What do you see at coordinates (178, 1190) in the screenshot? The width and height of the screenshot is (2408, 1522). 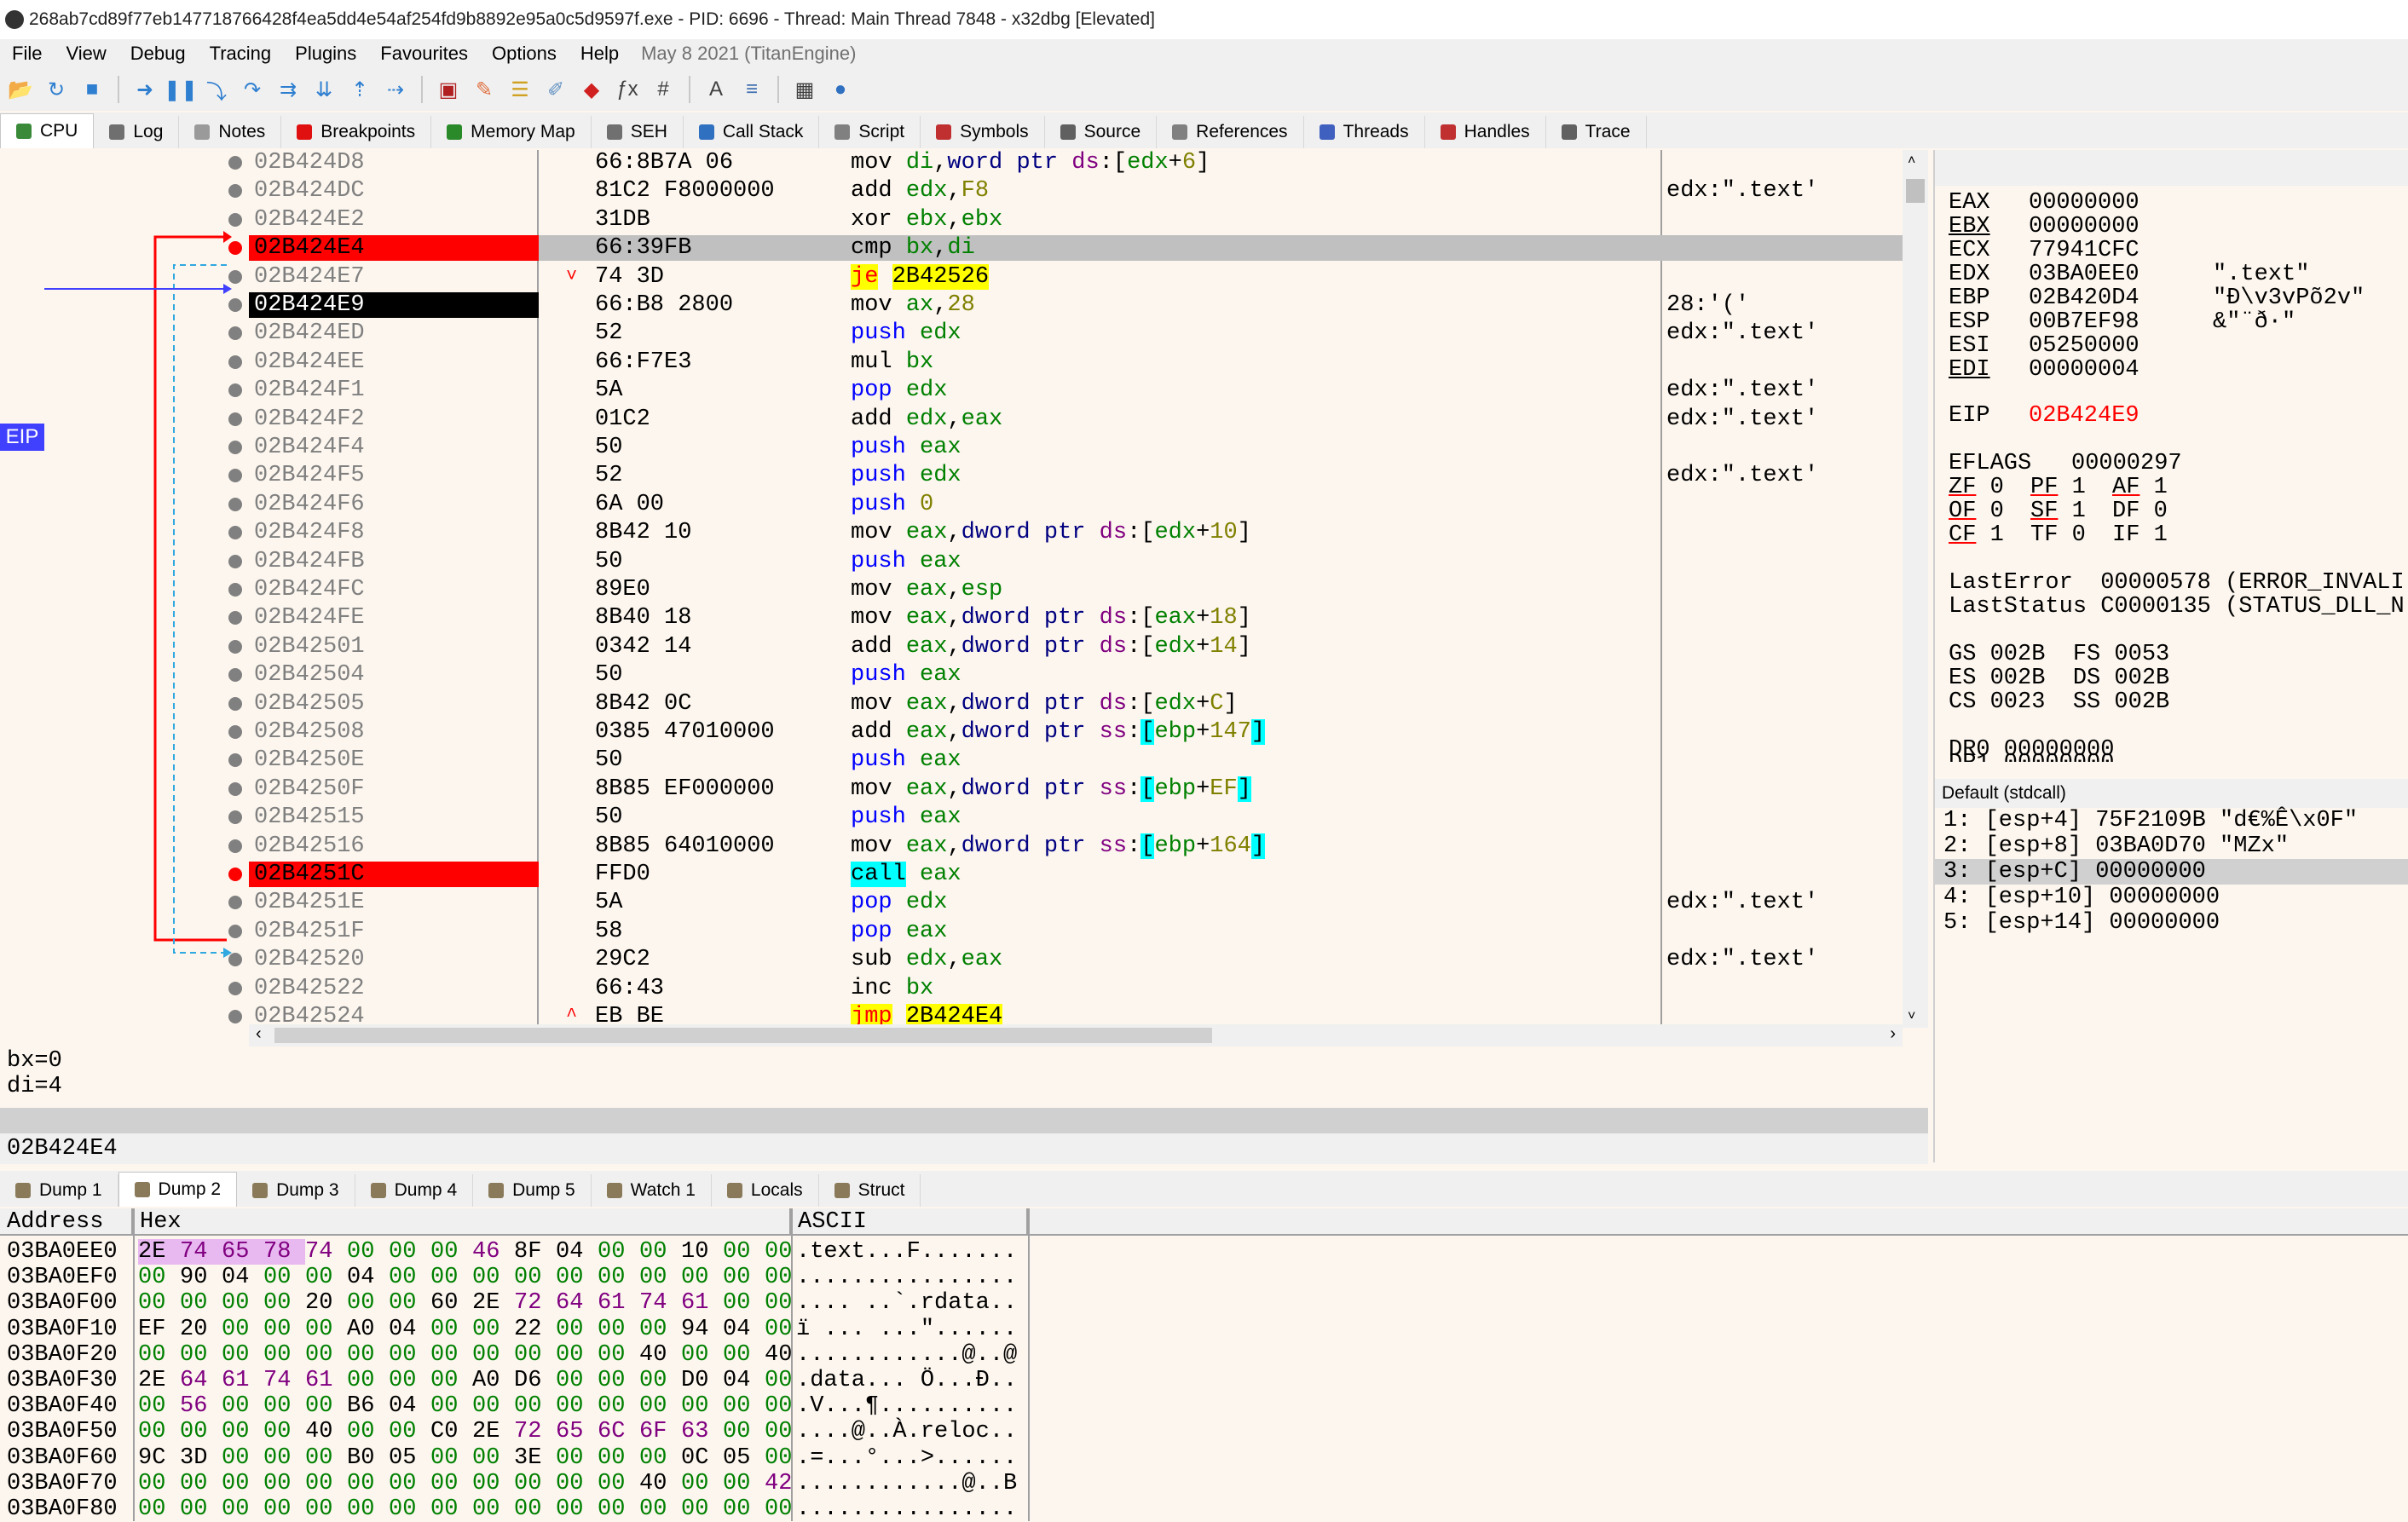 I see `tab-dump-2: Dump 2` at bounding box center [178, 1190].